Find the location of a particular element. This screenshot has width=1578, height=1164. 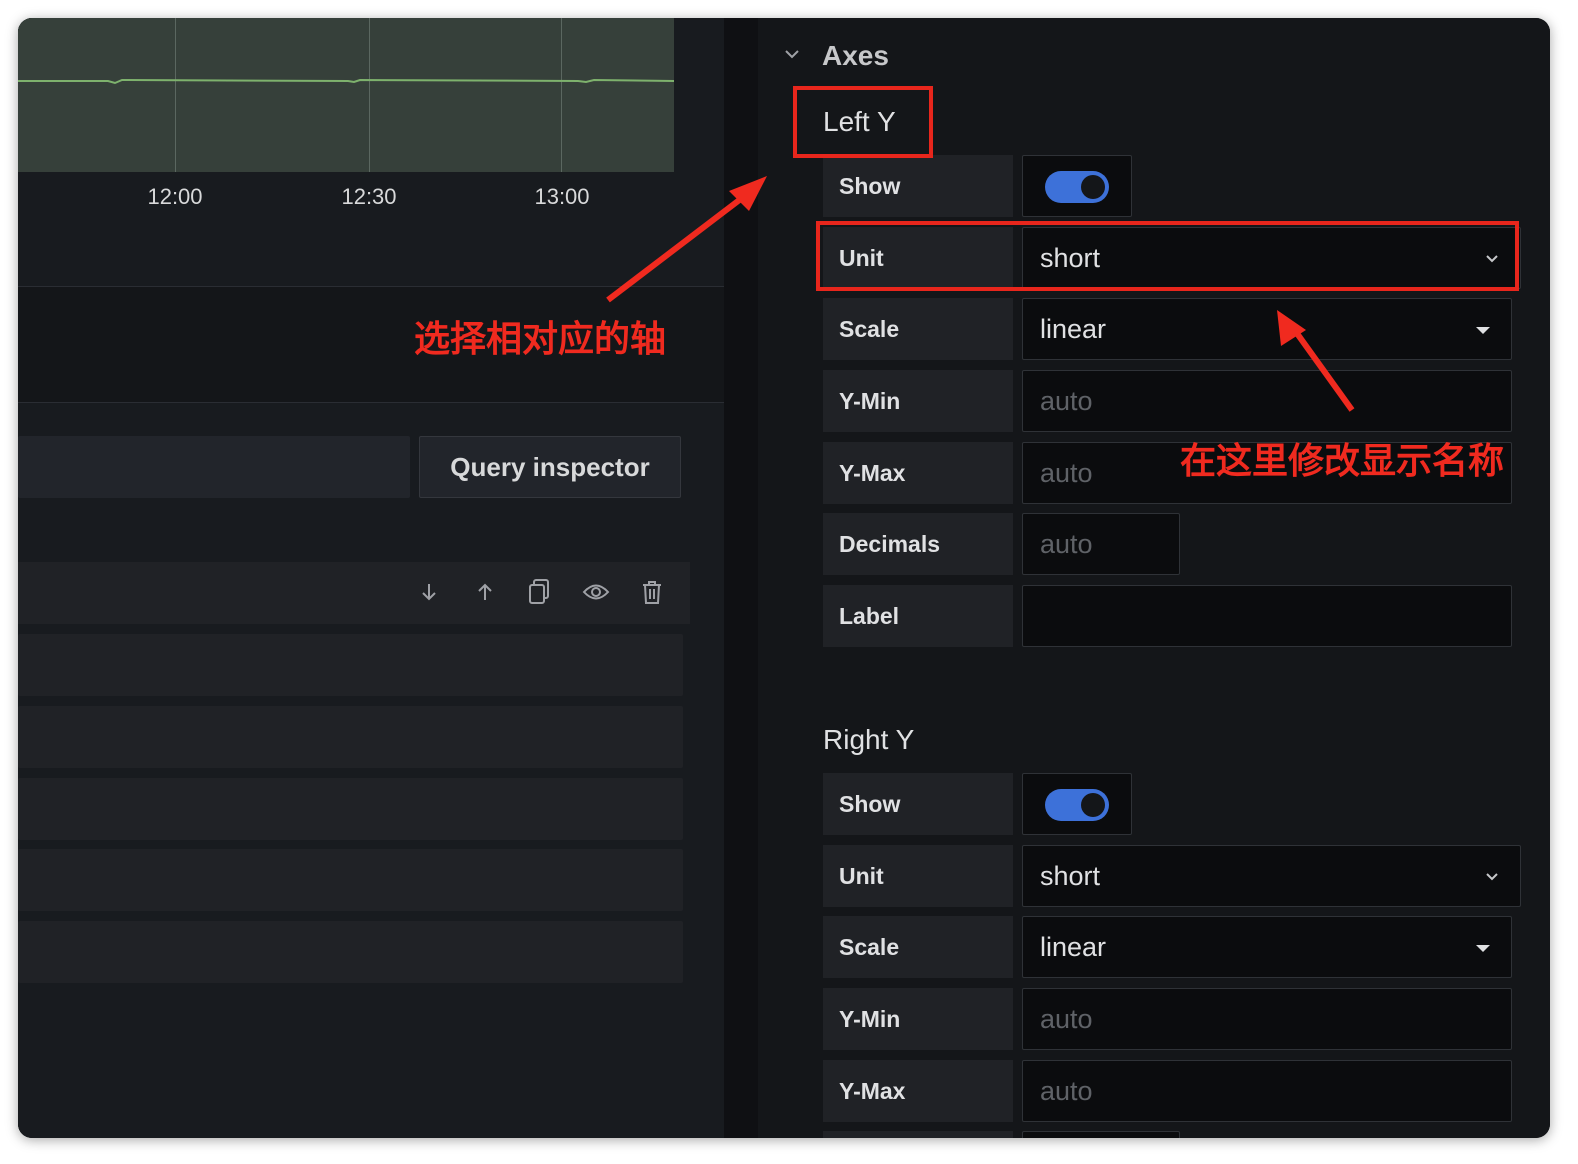

annotation-arrows is located at coordinates (980, 294).